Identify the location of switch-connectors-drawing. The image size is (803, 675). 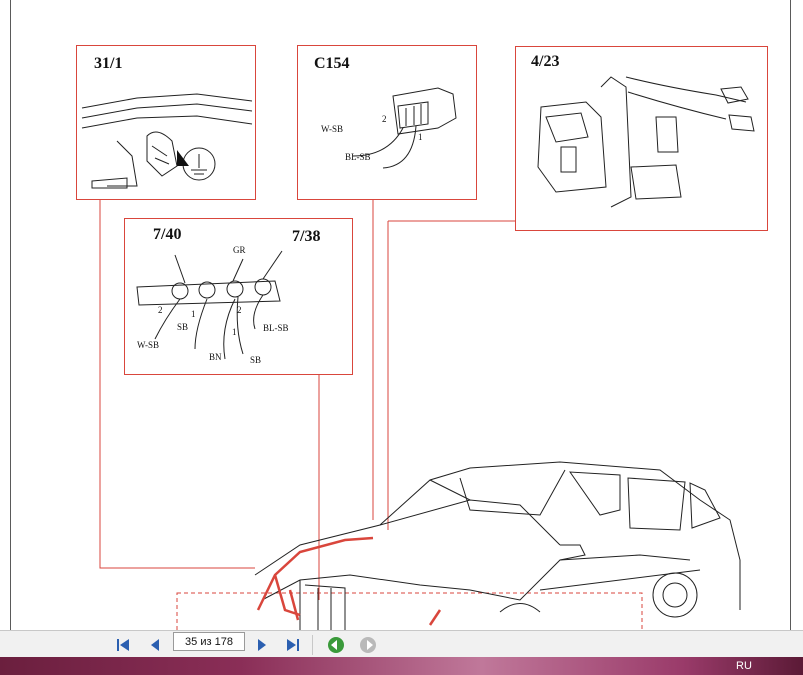
(209, 305).